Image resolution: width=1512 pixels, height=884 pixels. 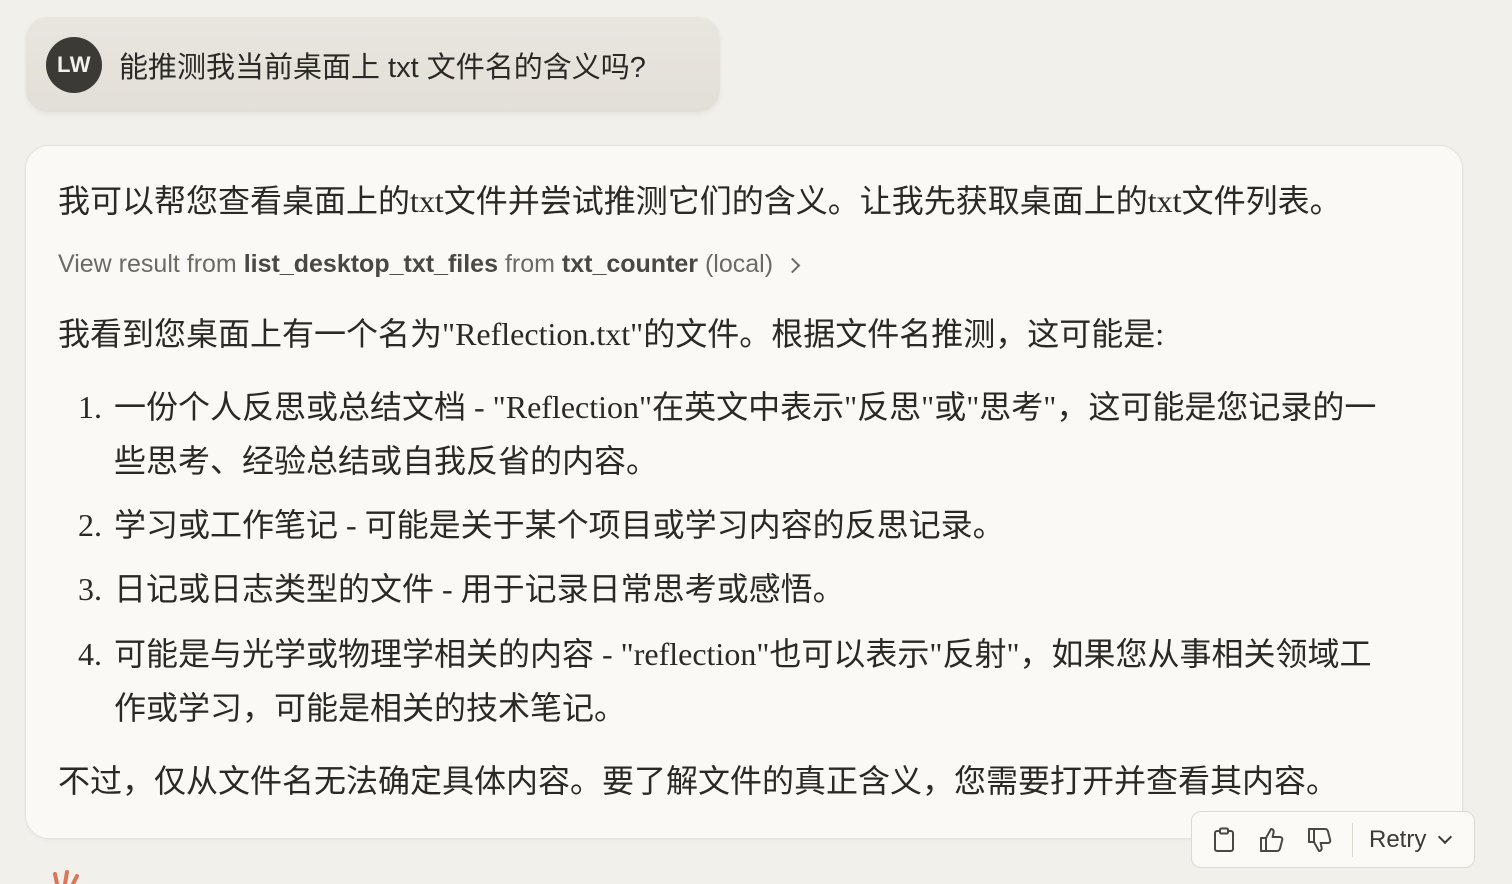 I want to click on message-actions: Retry, so click(x=1333, y=839).